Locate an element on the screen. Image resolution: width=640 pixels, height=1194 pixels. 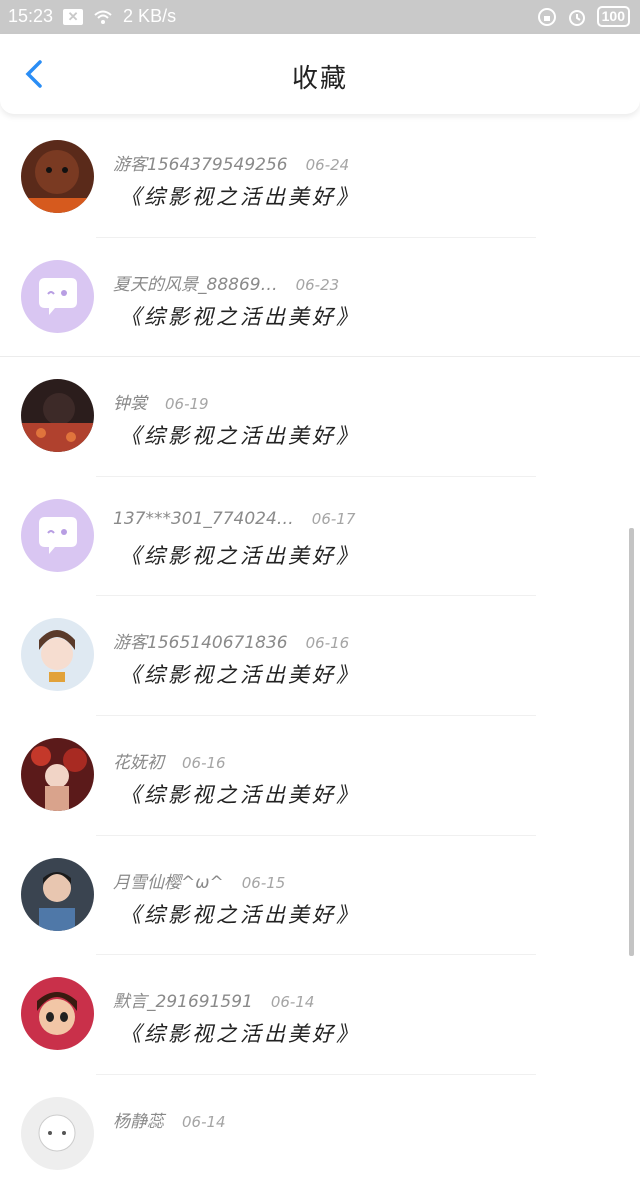
date: 06-24 is located at coordinates (327, 165).